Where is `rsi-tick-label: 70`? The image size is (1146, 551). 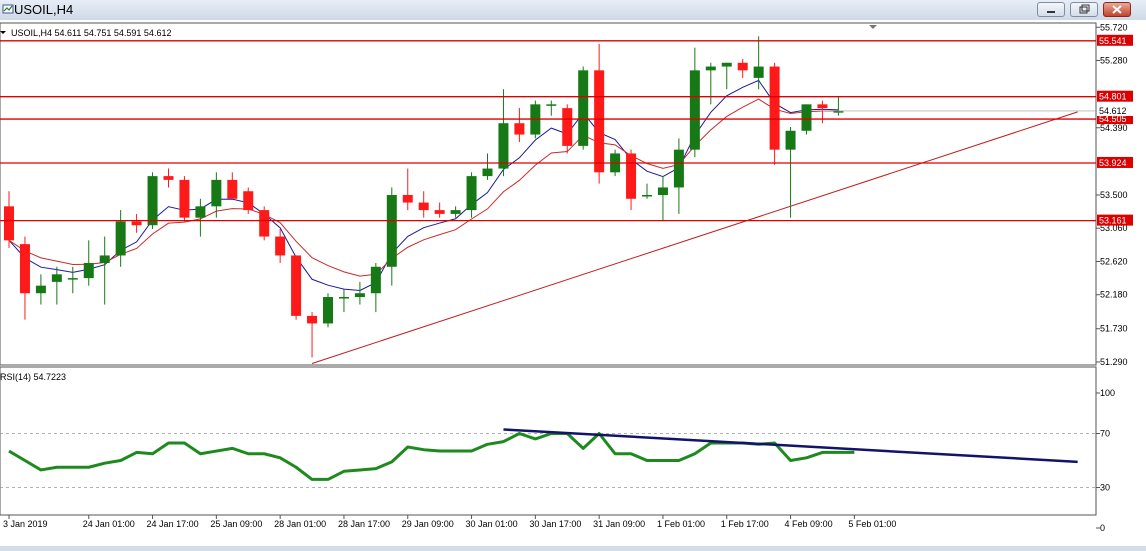 rsi-tick-label: 70 is located at coordinates (1105, 434).